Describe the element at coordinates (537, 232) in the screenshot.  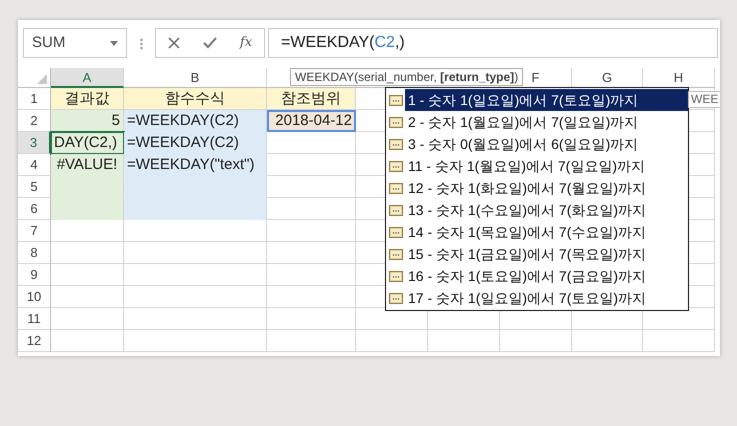
I see `autocomplete-item: 14 - 숫자 1(목요일)에서 7(수요일)까지` at that location.